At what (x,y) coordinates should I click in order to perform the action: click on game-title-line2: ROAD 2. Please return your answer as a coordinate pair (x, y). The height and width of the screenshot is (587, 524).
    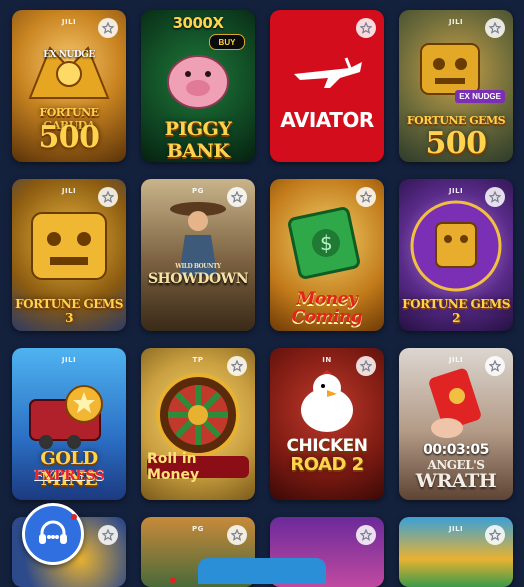
    Looking at the image, I should click on (327, 464).